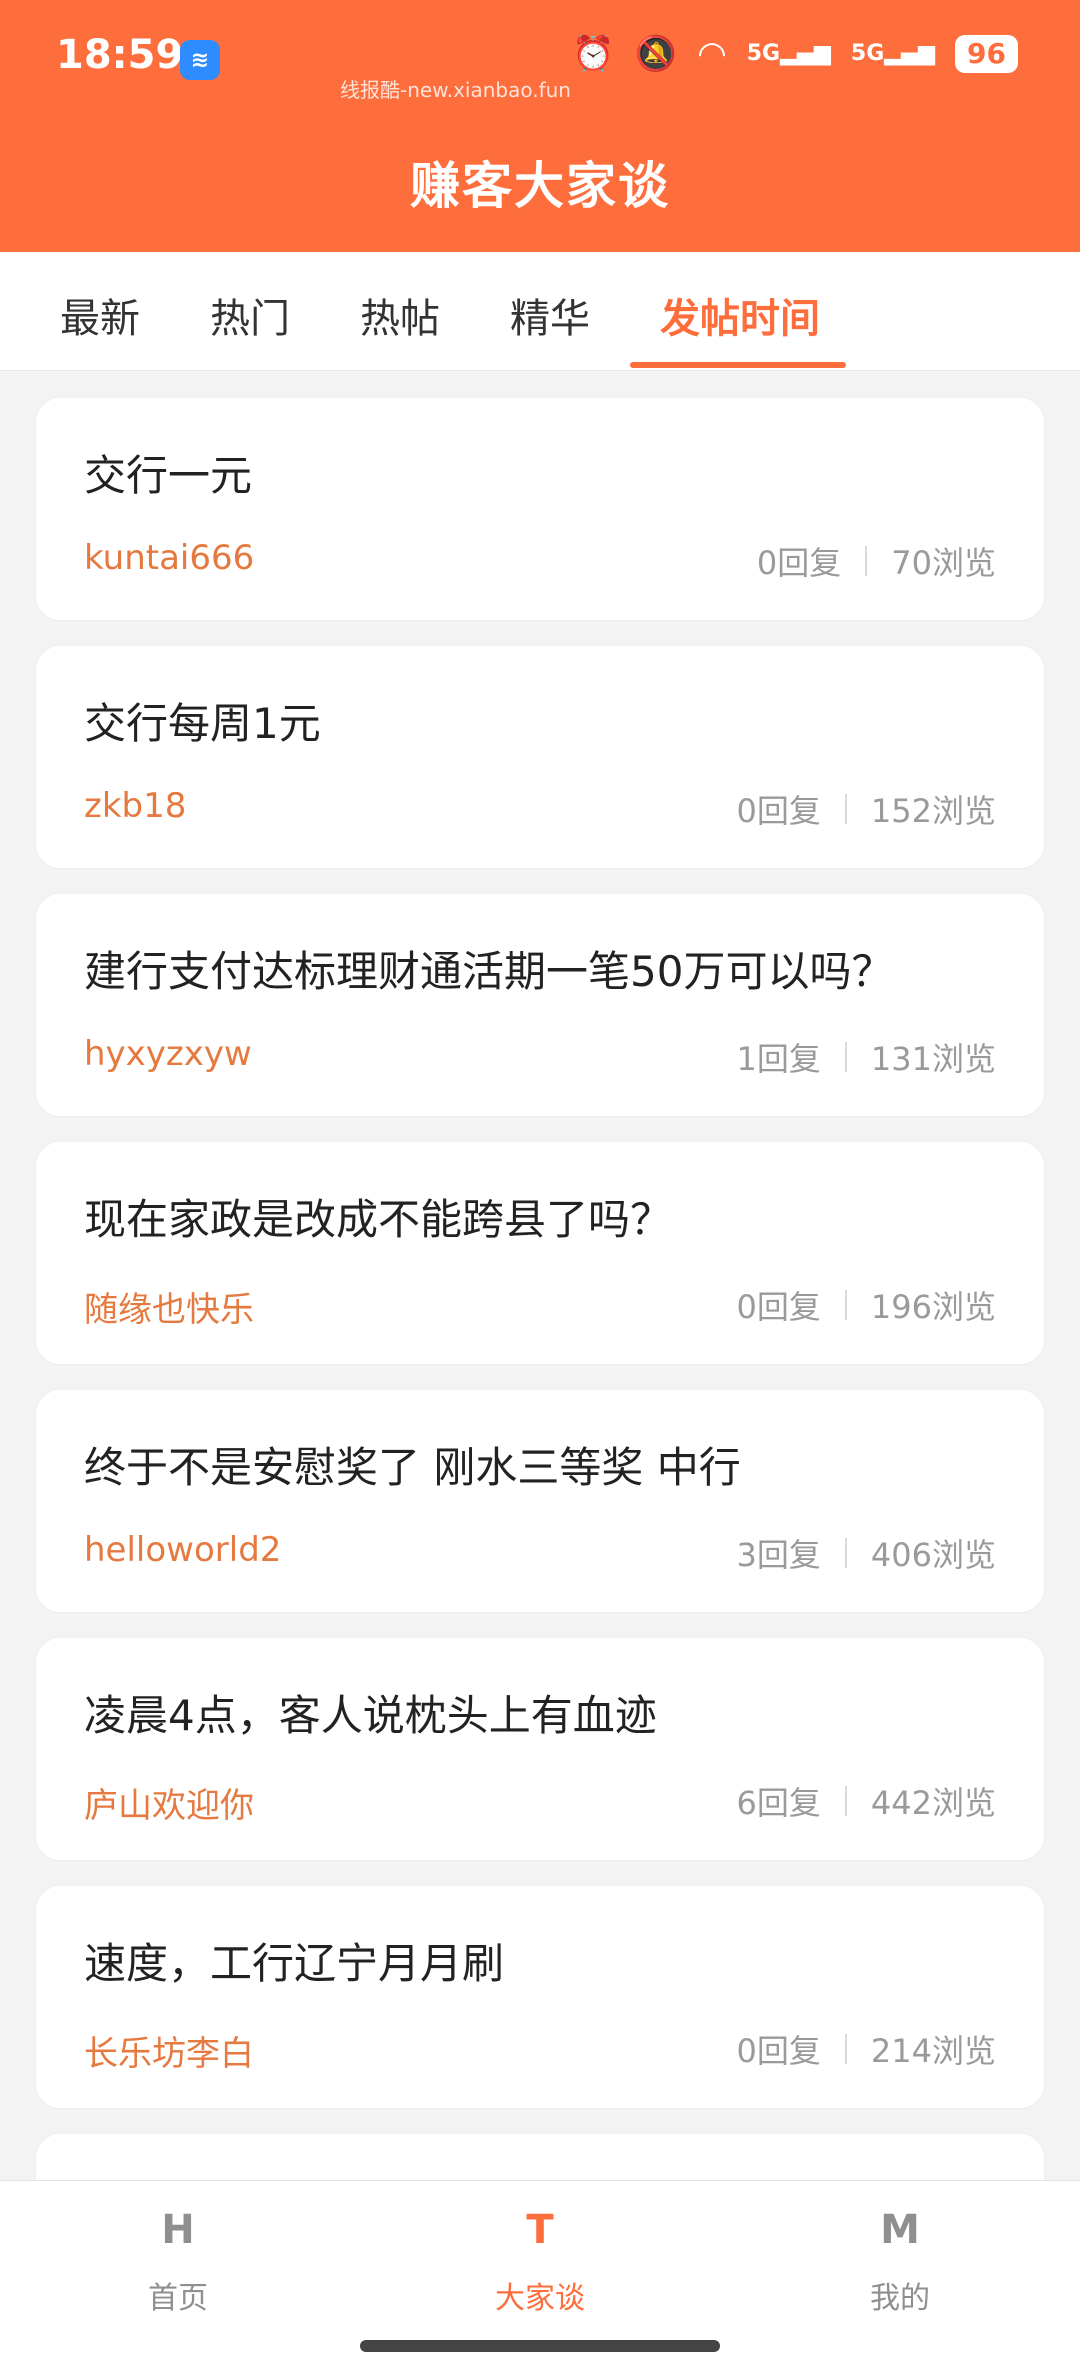 This screenshot has height=2377, width=1080. Describe the element at coordinates (778, 1803) in the screenshot. I see `reply-count: 6回复` at that location.